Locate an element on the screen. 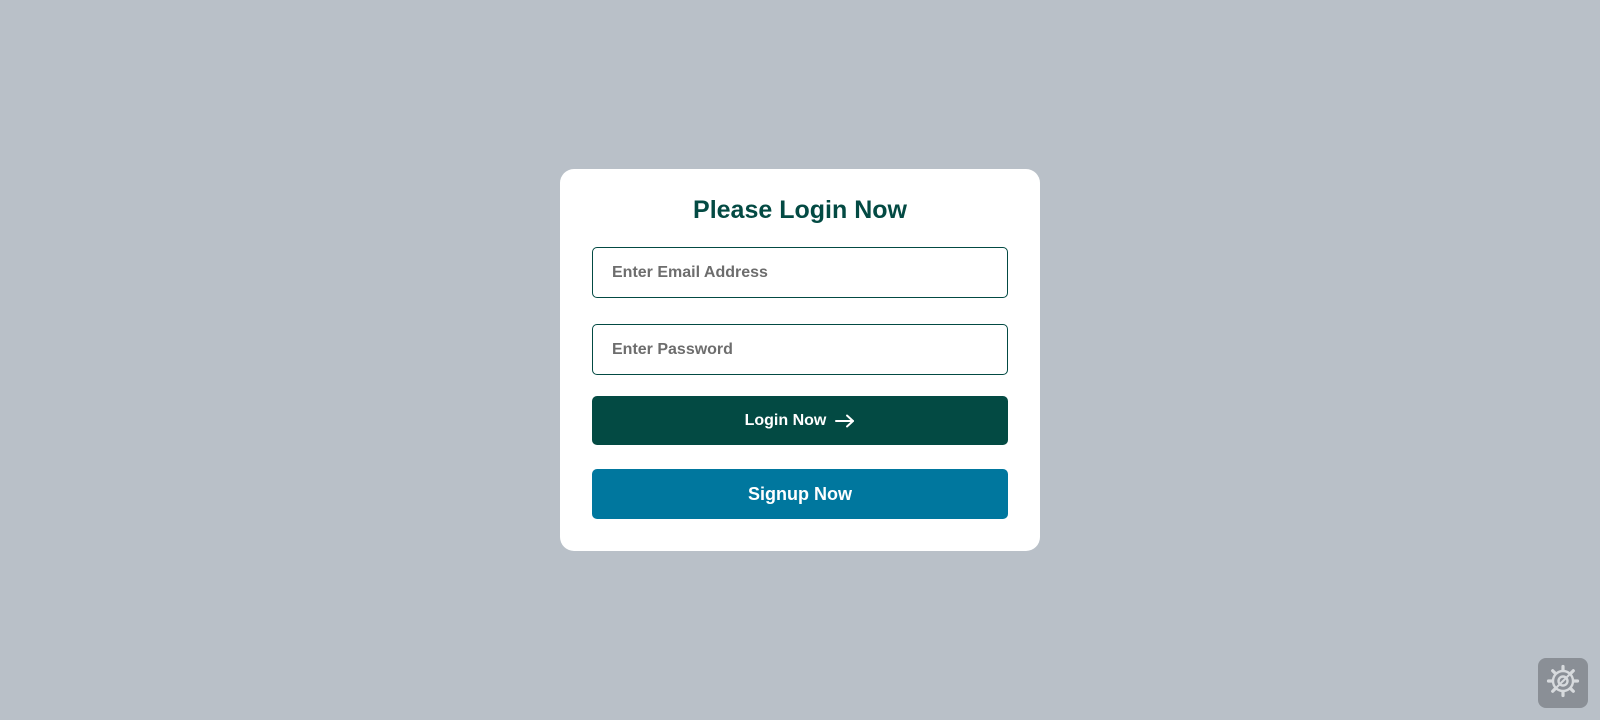 The width and height of the screenshot is (1600, 720). gear-icon is located at coordinates (1563, 683).